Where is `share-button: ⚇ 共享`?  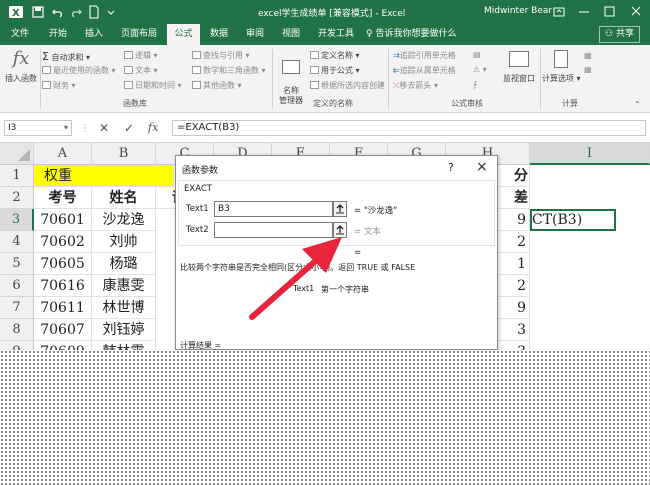
share-button: ⚇ 共享 is located at coordinates (619, 34).